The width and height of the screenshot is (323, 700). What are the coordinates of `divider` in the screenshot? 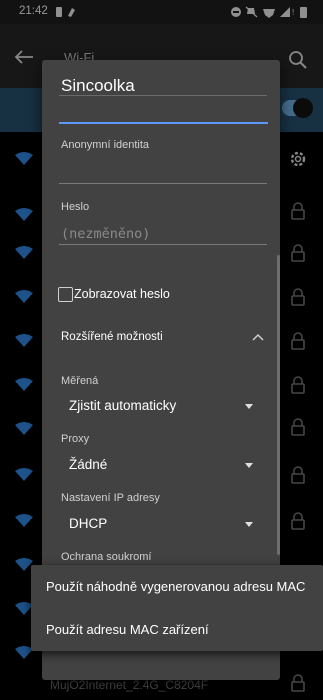 It's located at (163, 95).